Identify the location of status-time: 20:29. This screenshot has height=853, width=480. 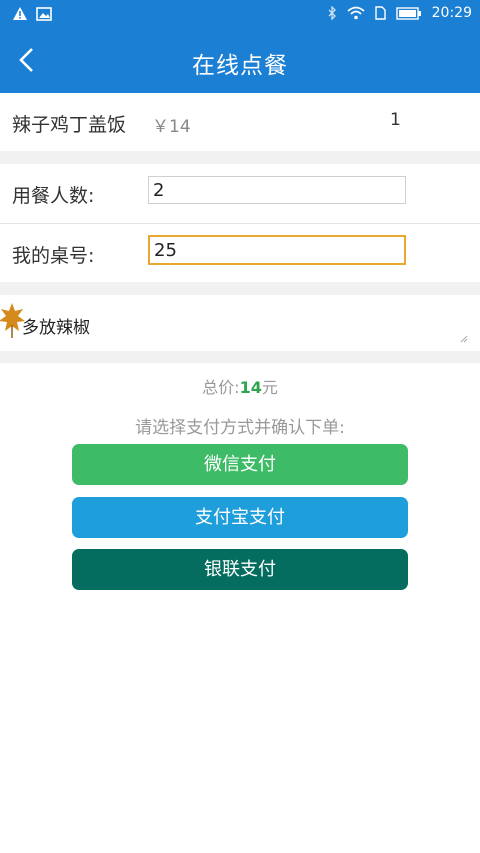
(451, 13).